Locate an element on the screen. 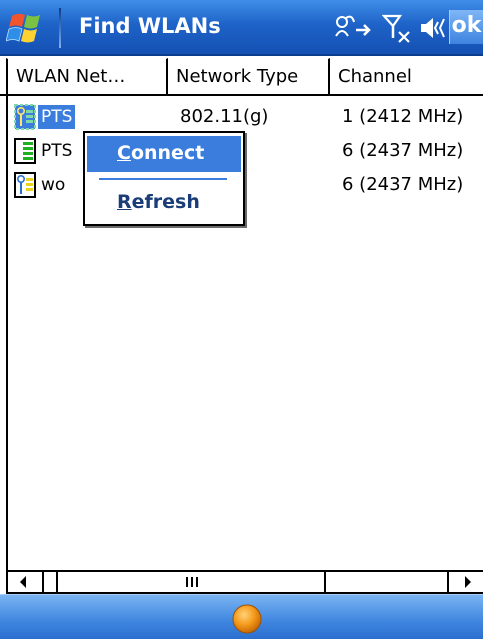  menu-separator is located at coordinates (163, 179).